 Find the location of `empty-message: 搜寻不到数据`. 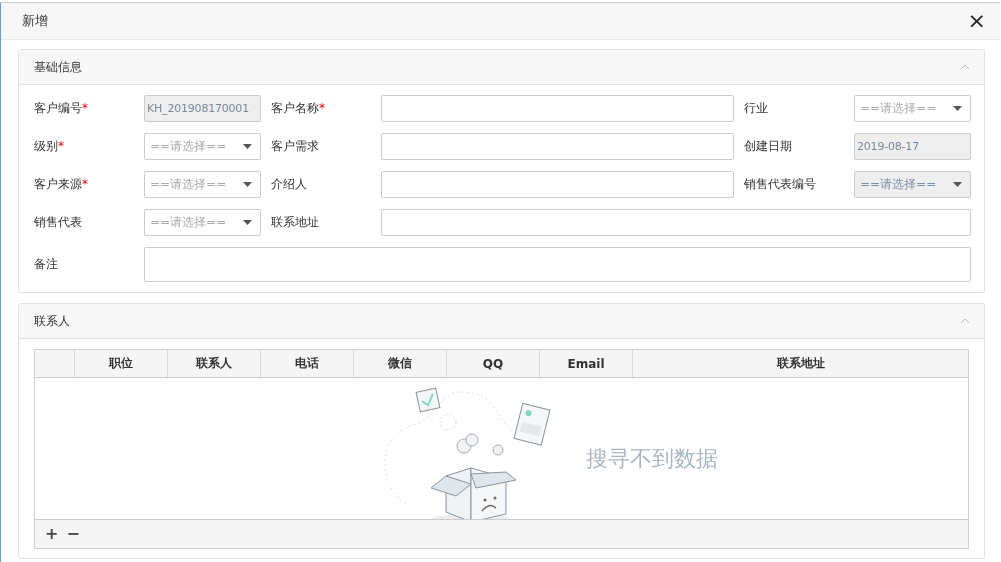

empty-message: 搜寻不到数据 is located at coordinates (651, 458).